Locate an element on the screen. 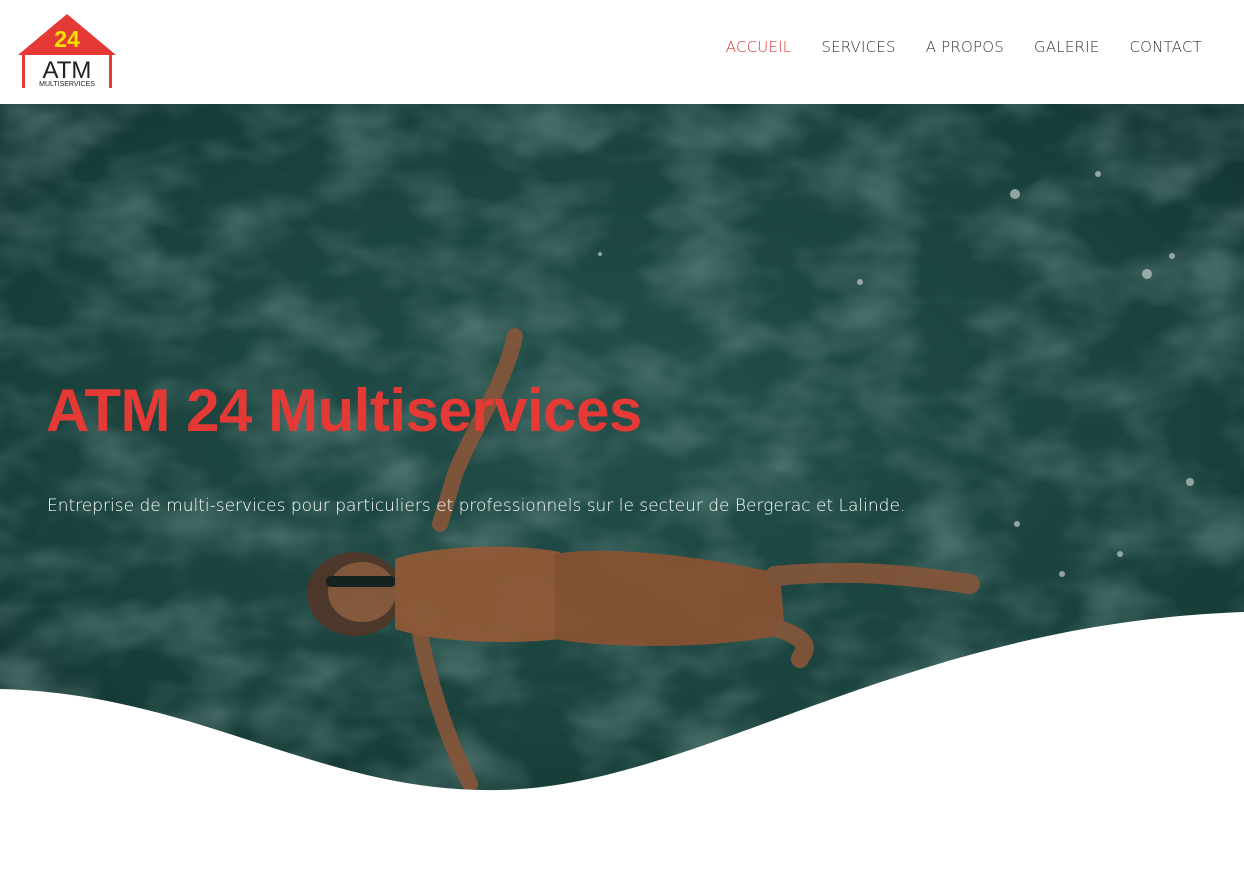 The height and width of the screenshot is (875, 1244). logo-tagline: MULTISERVICES is located at coordinates (67, 84).